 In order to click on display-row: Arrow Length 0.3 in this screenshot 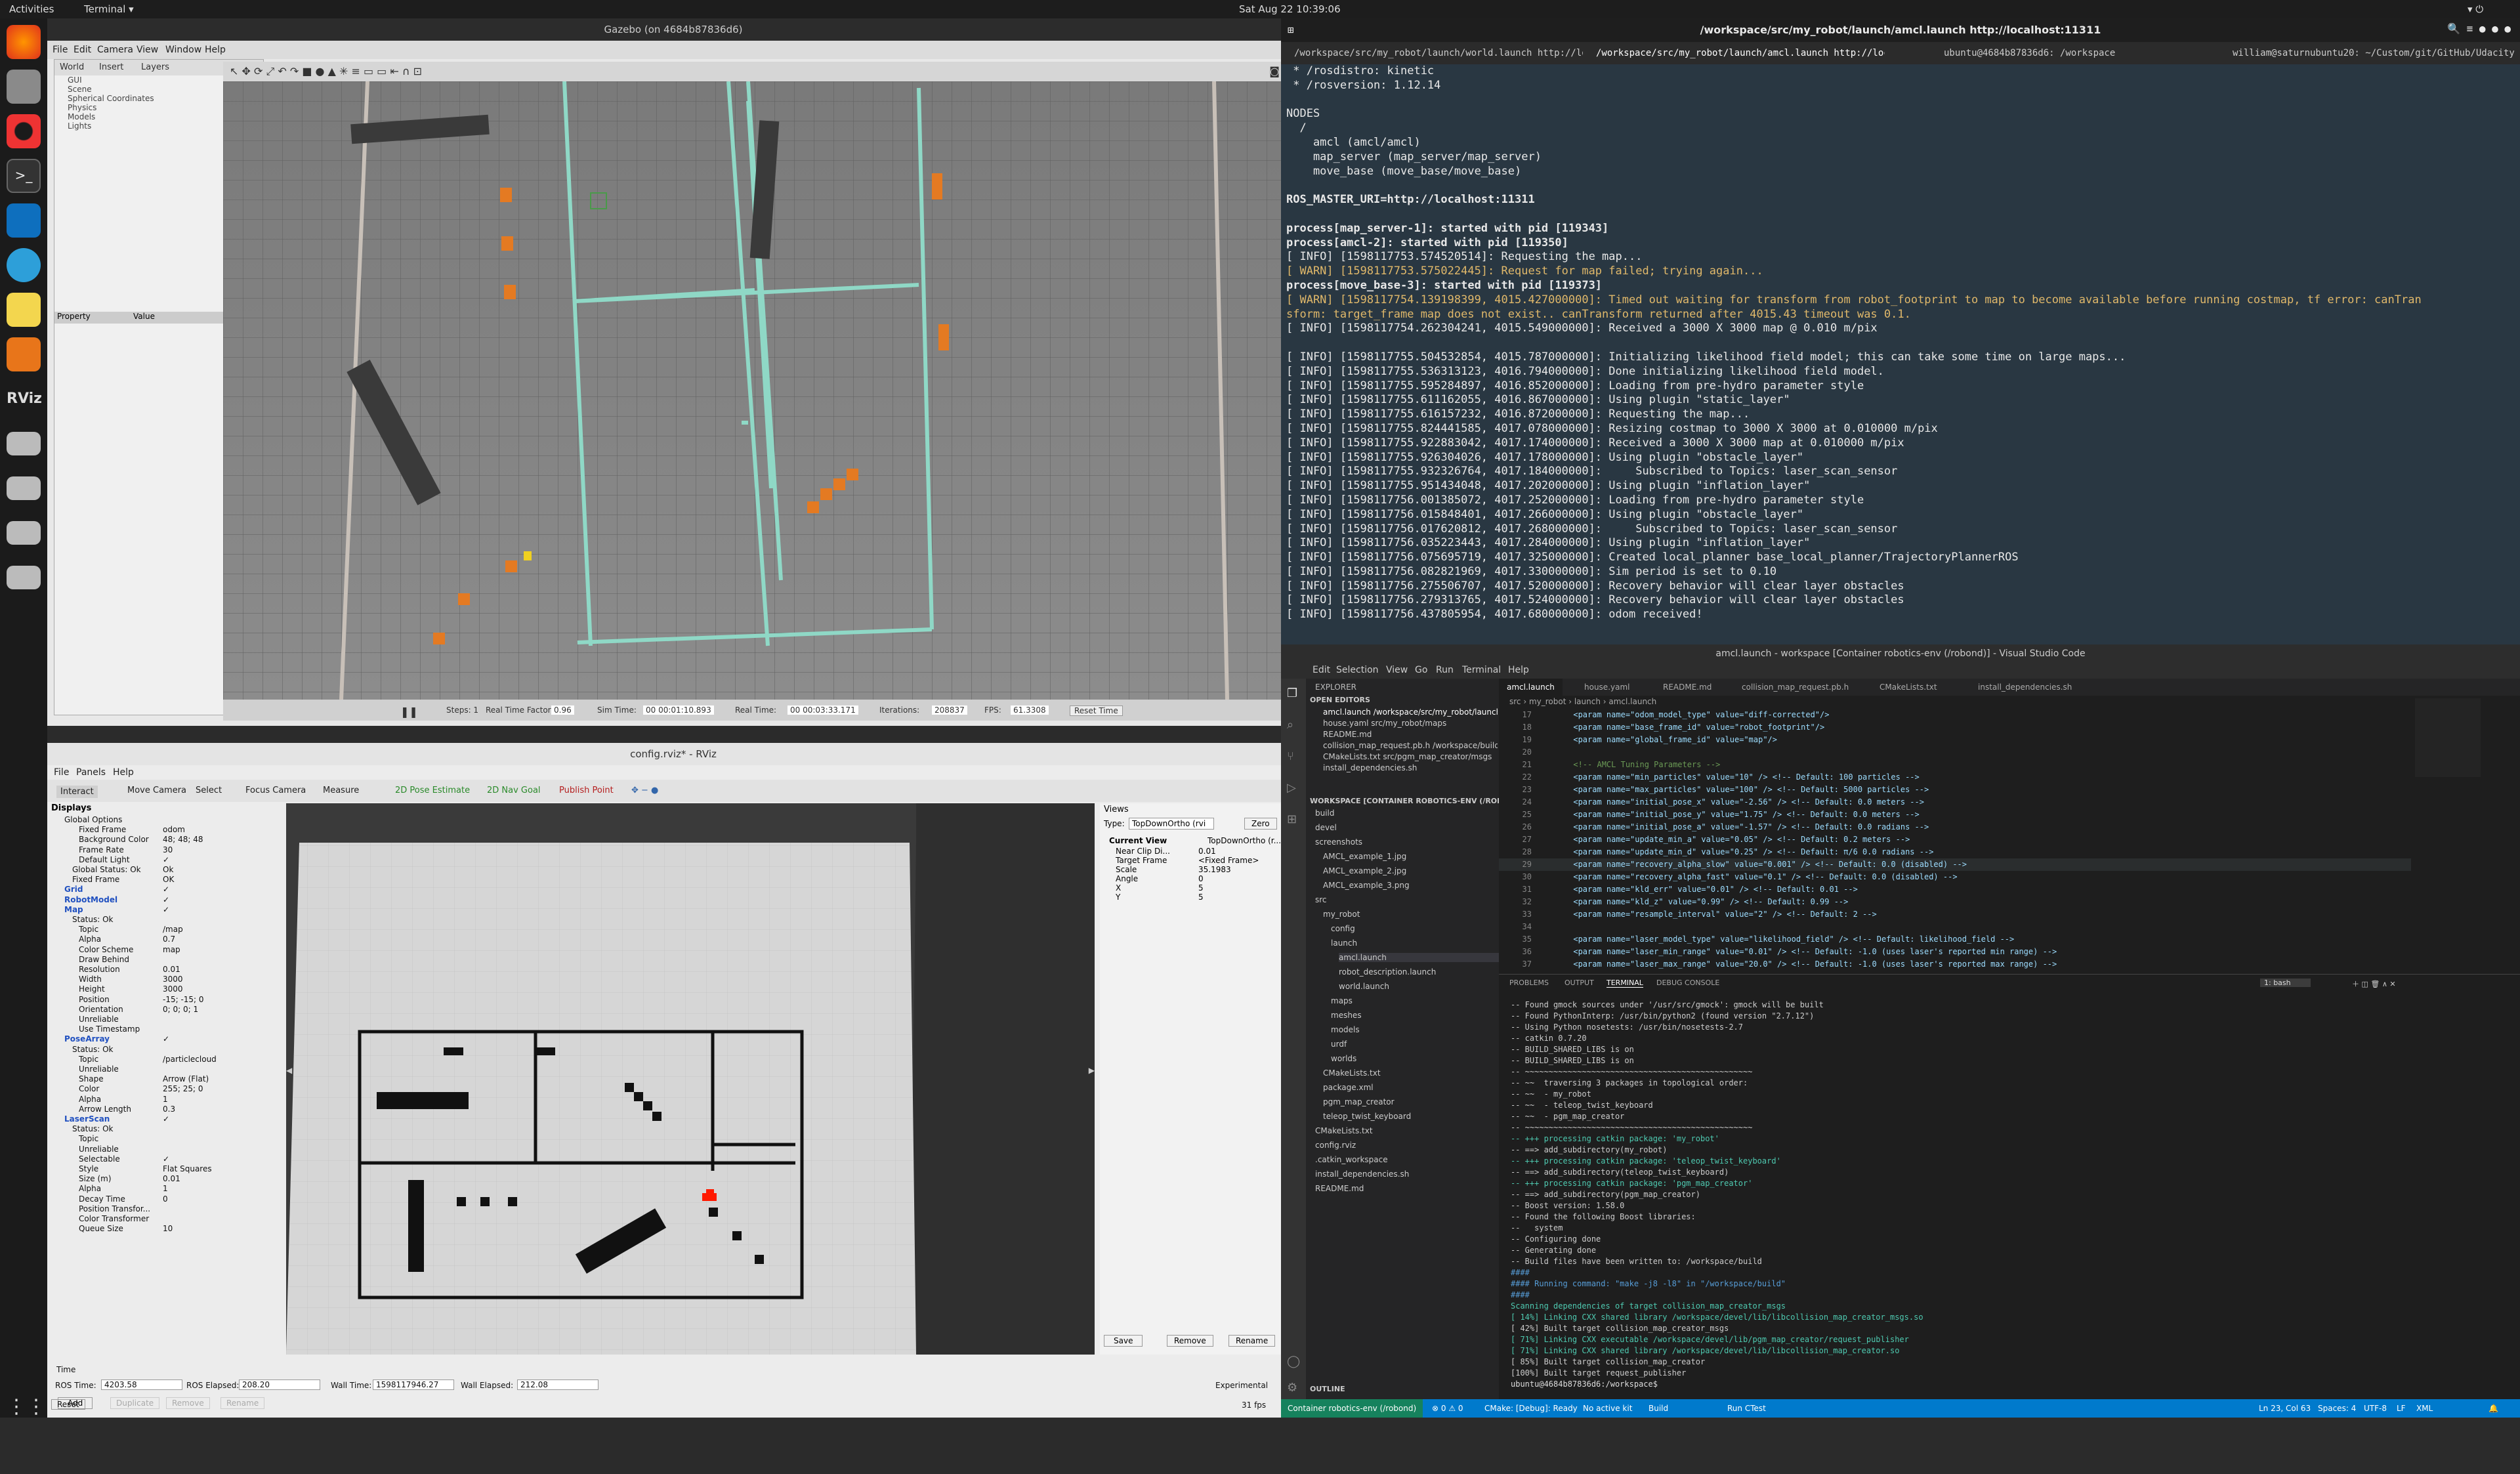, I will do `click(162, 1109)`.